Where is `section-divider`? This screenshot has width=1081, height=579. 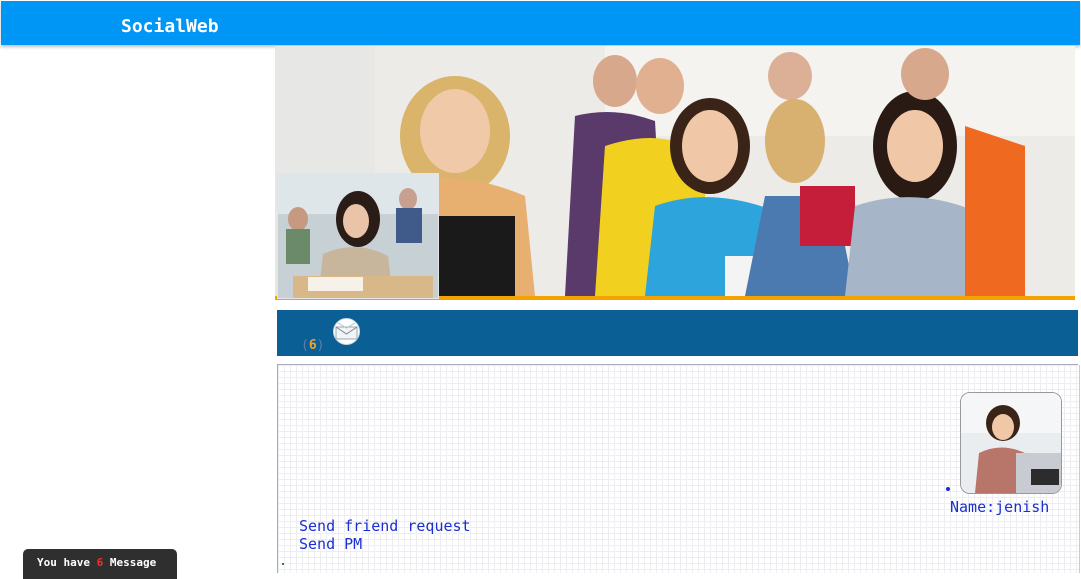 section-divider is located at coordinates (677, 360).